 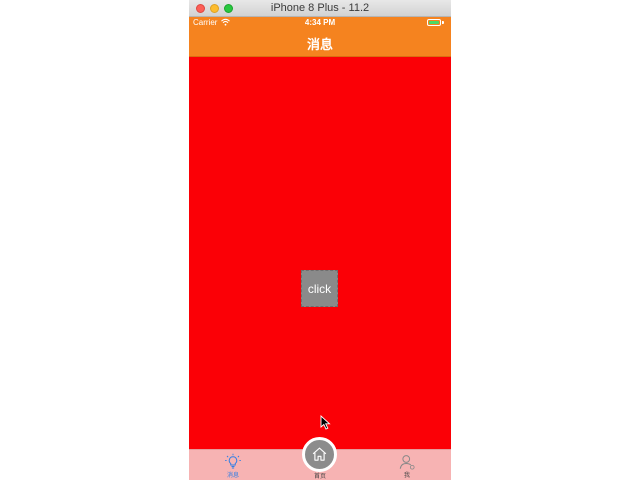 I want to click on navigation-bar: 消息, so click(x=320, y=43).